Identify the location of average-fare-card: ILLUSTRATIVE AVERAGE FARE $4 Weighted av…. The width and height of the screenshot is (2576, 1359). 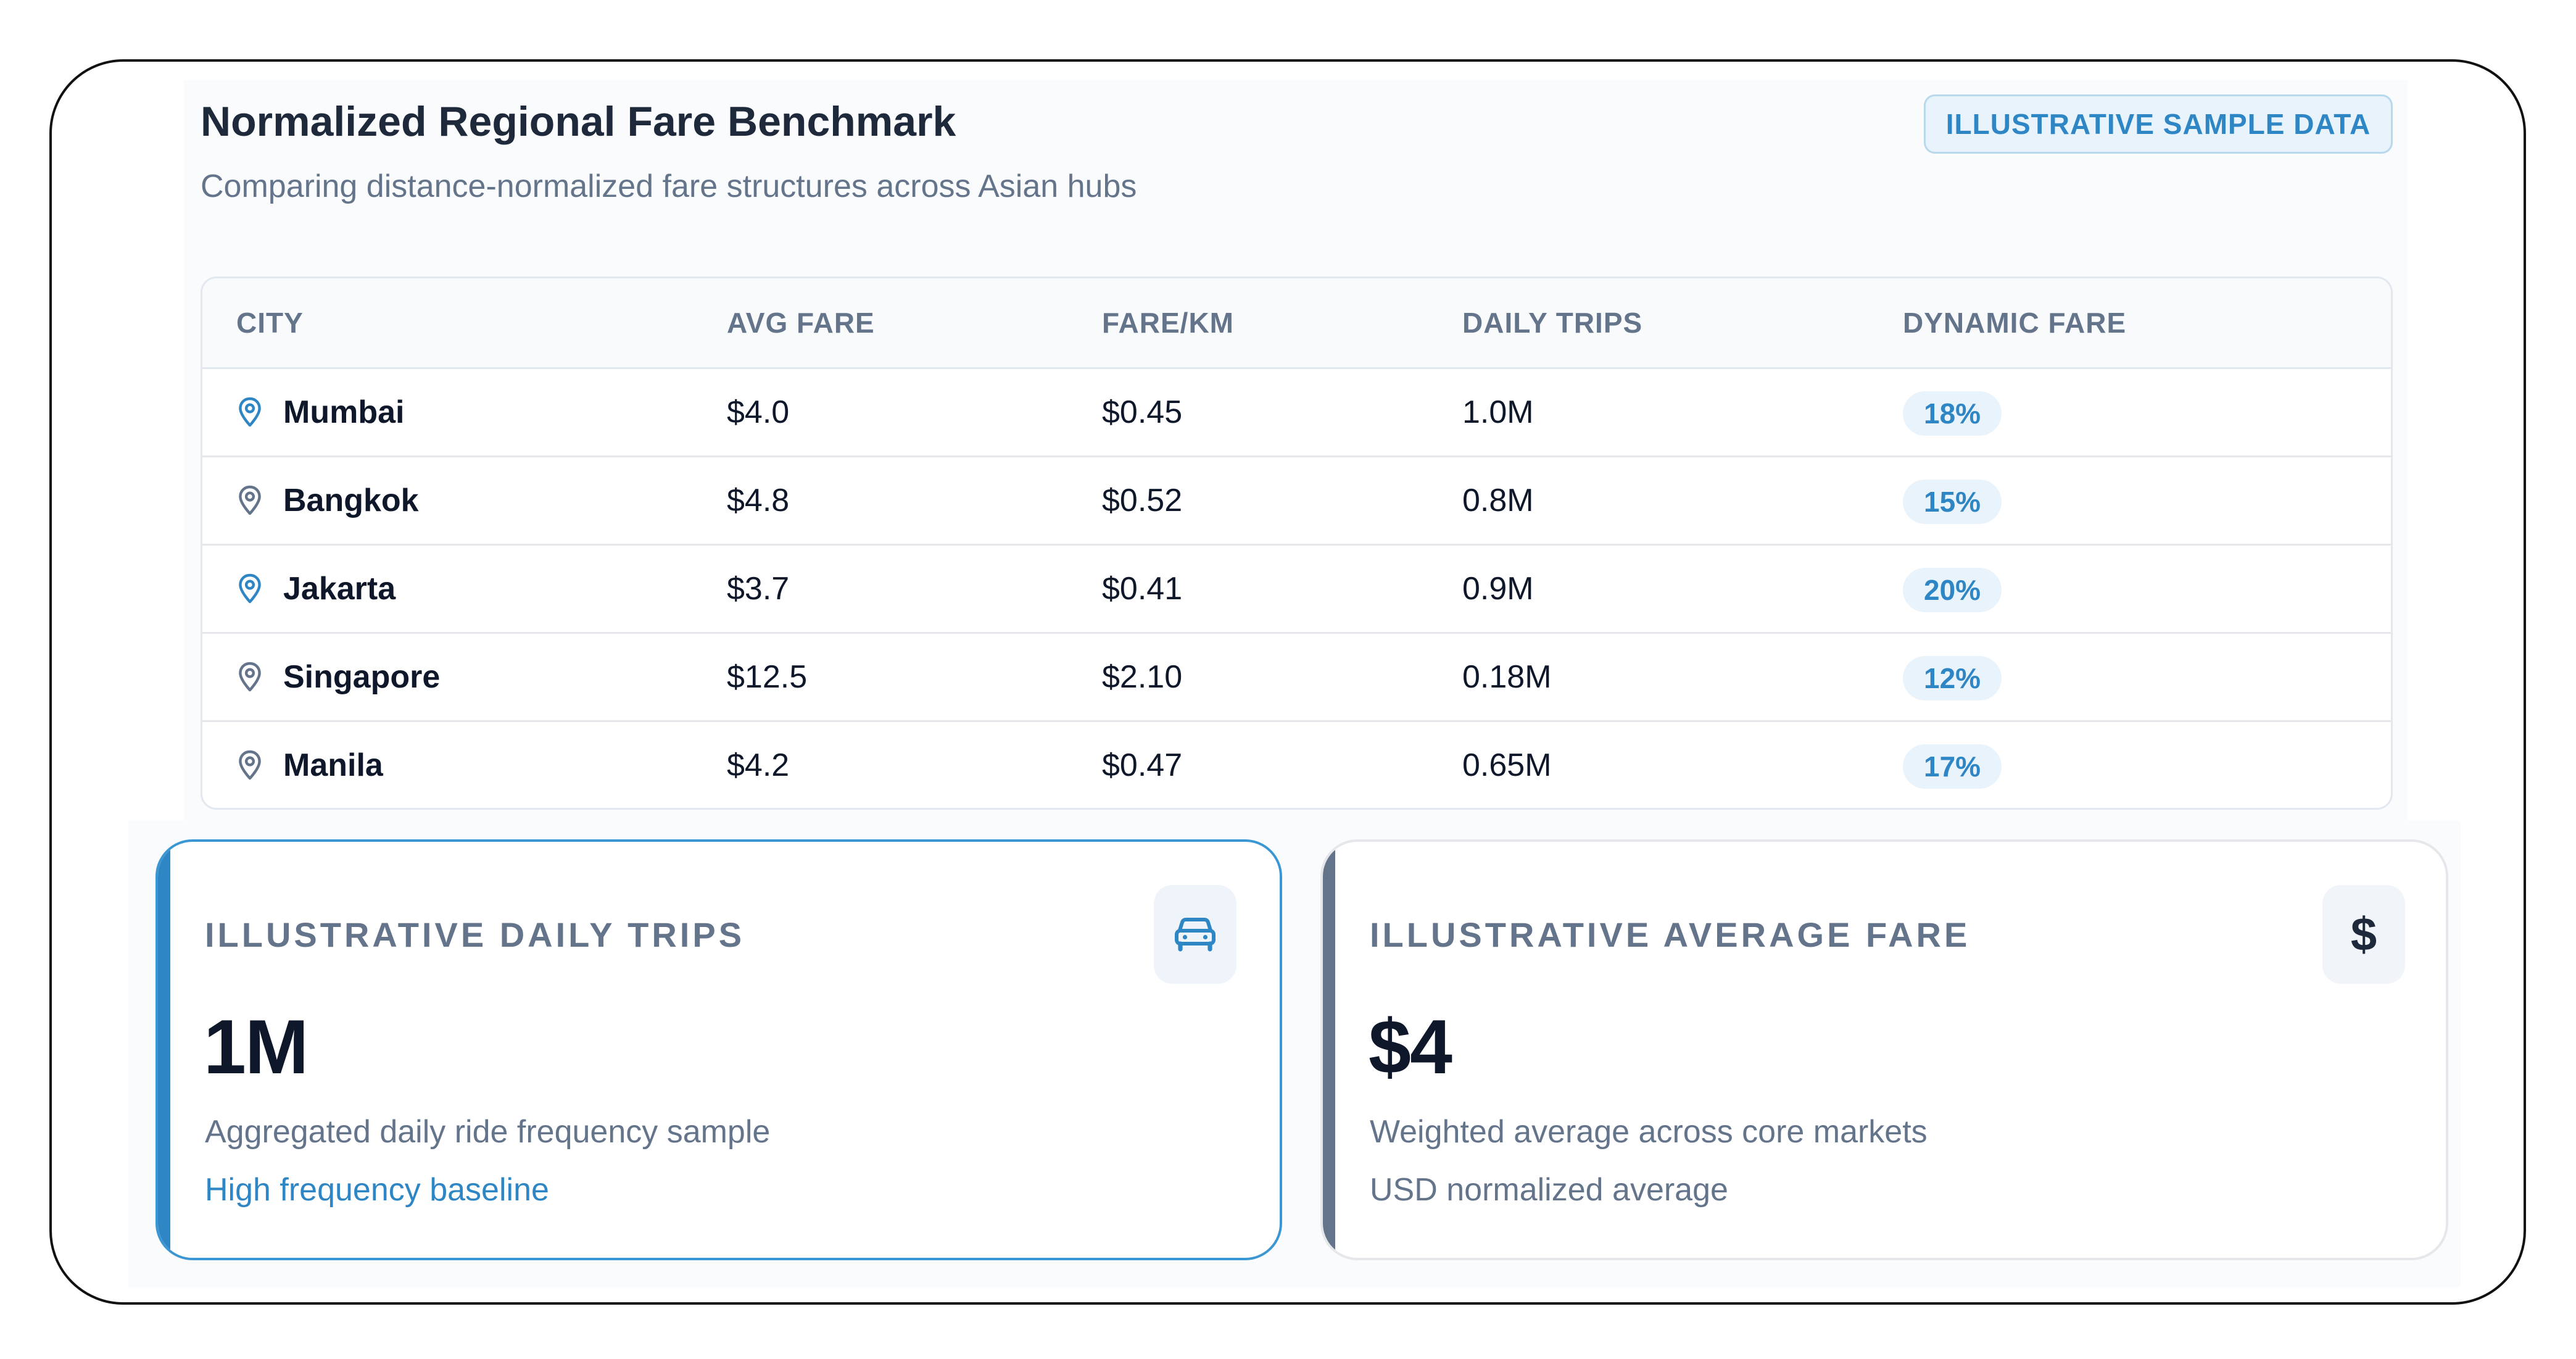
(1884, 1049).